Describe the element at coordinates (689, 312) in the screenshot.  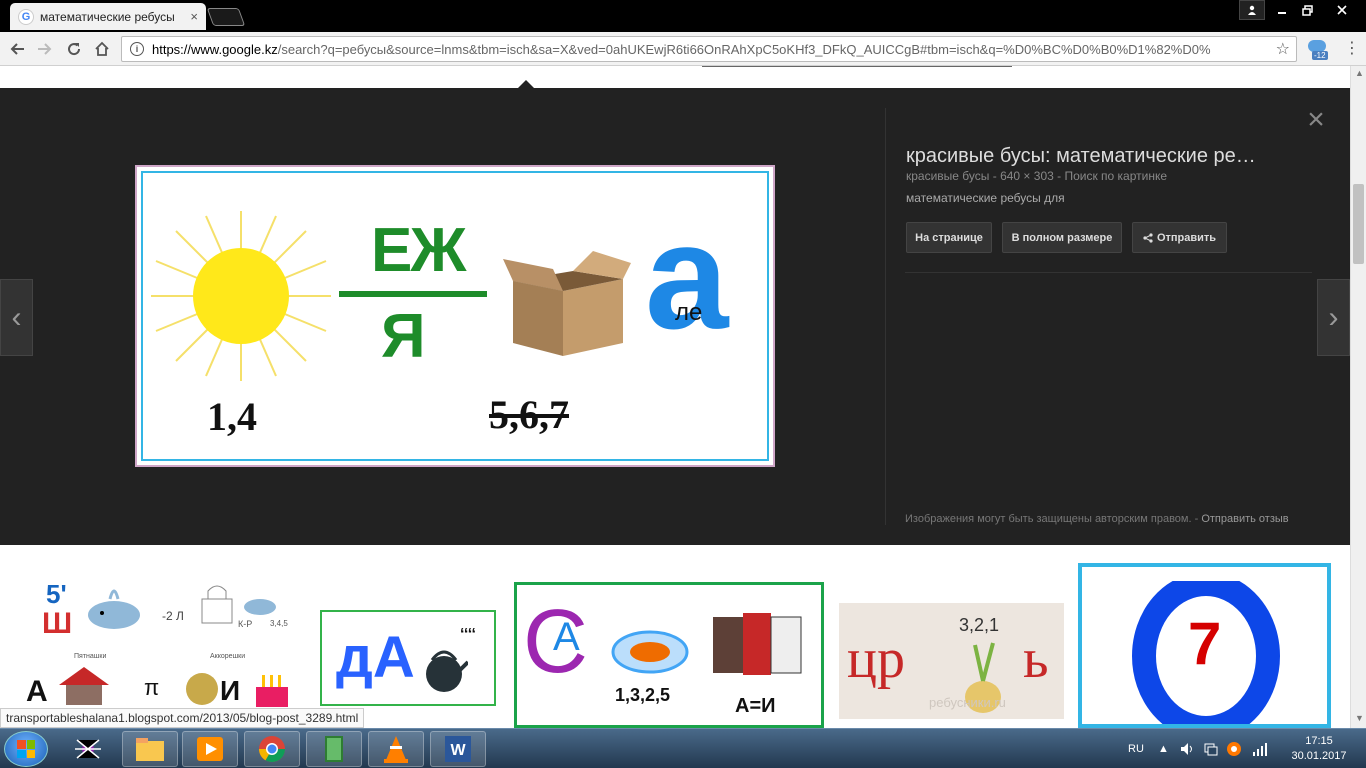
I see `rebus-inner-letters: ле` at that location.